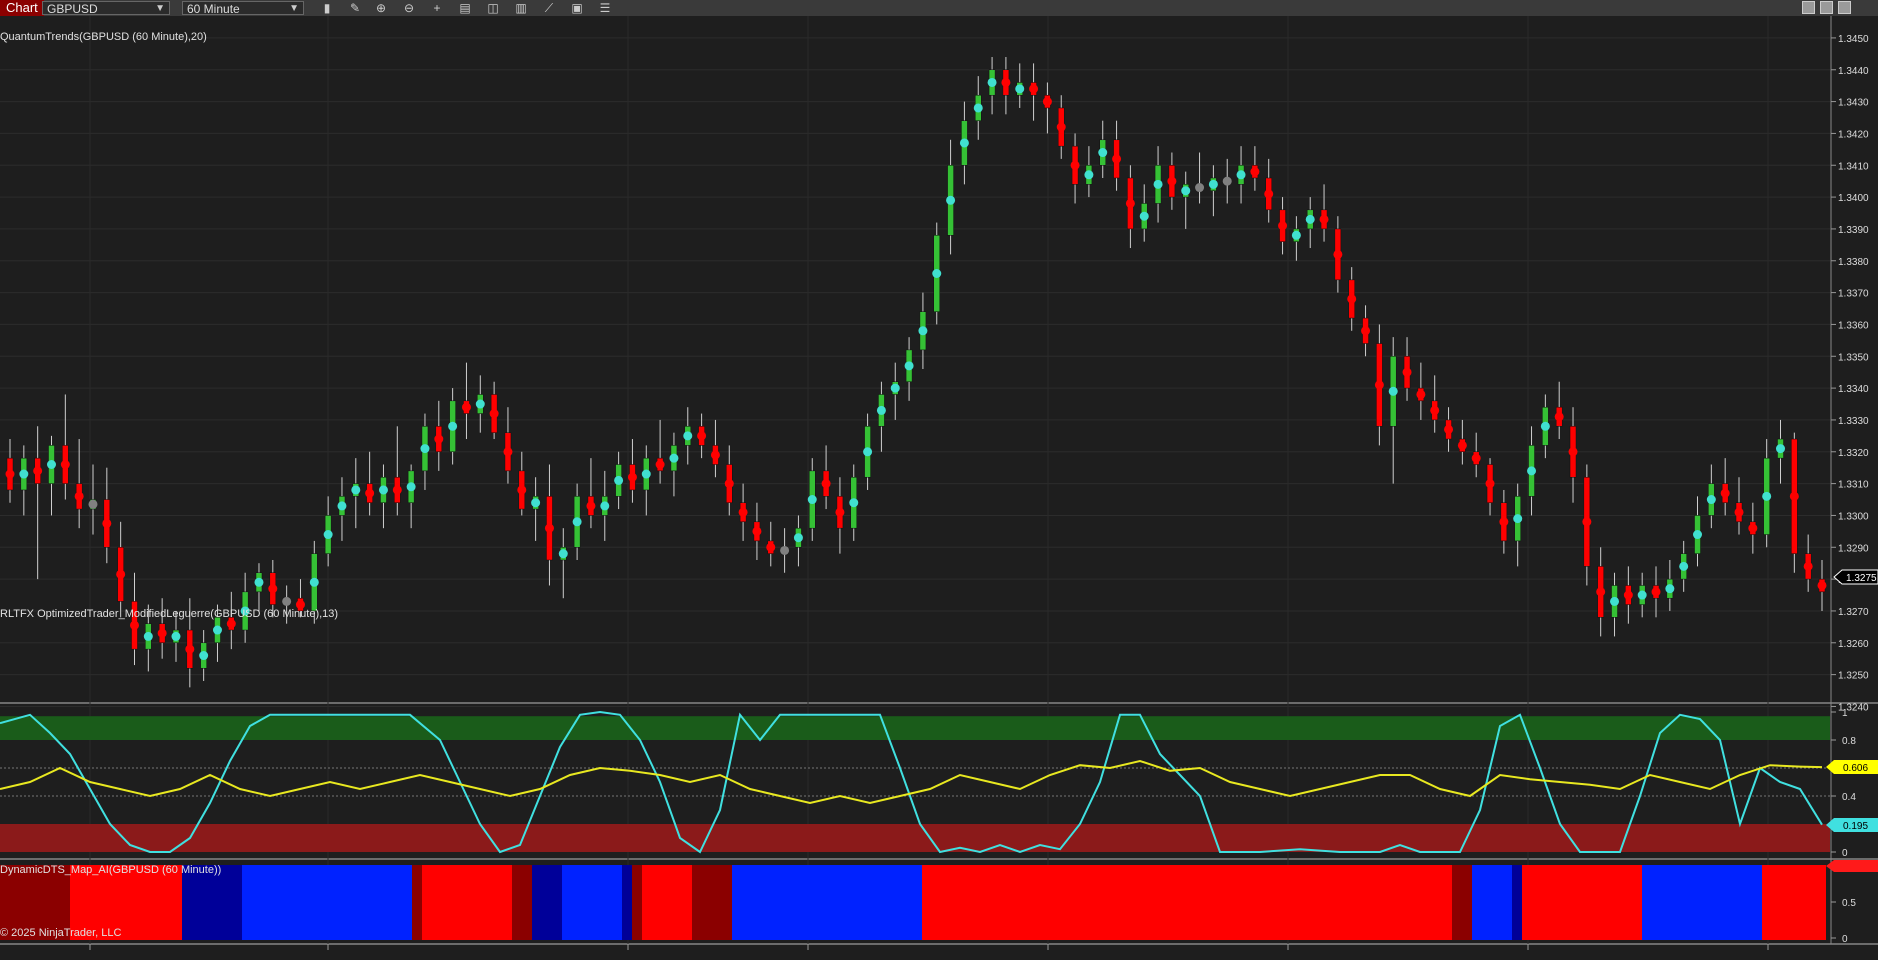 Image resolution: width=1878 pixels, height=960 pixels. I want to click on dts-map-panel: 10.50, so click(939, 902).